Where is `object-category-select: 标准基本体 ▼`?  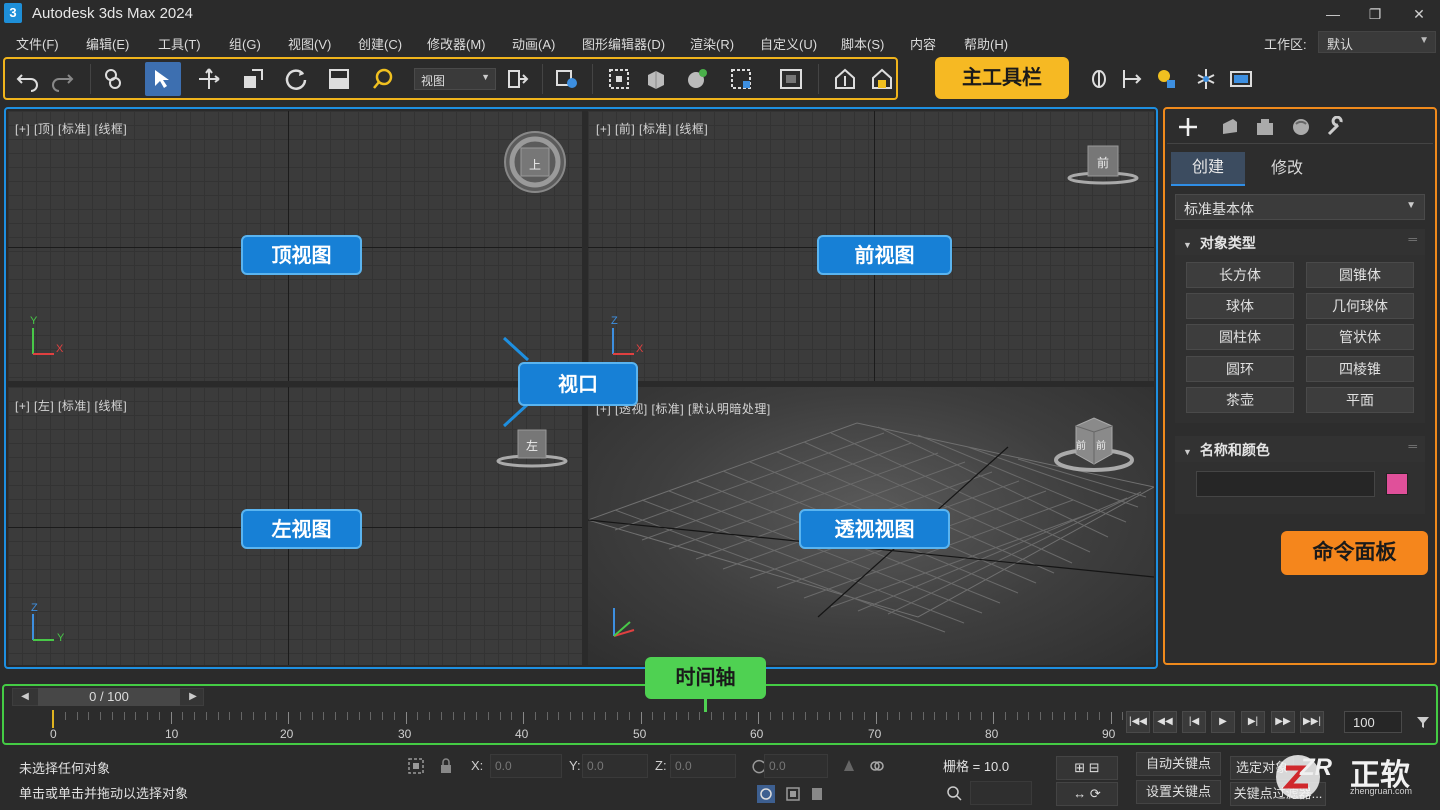 object-category-select: 标准基本体 ▼ is located at coordinates (1300, 207).